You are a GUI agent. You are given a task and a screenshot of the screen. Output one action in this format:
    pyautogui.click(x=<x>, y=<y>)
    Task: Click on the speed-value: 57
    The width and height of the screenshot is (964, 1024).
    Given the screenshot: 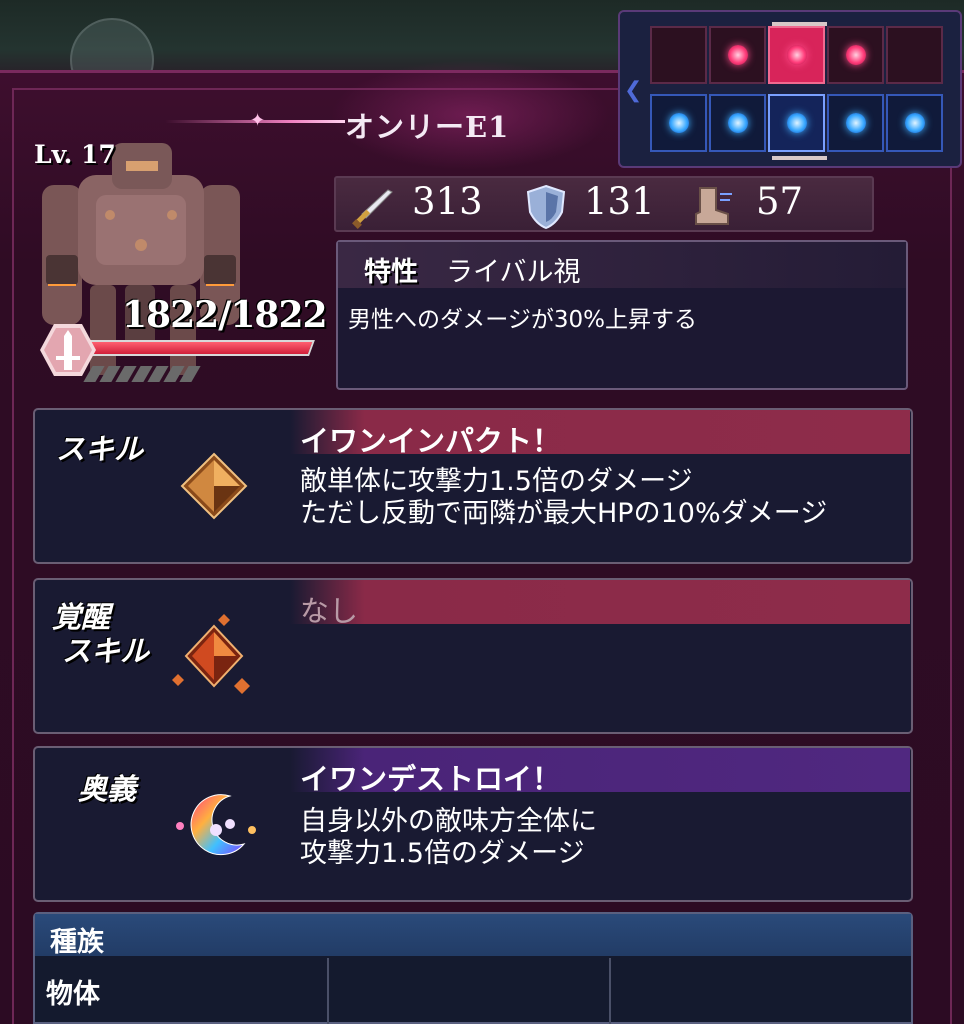 What is the action you would take?
    pyautogui.click(x=780, y=201)
    